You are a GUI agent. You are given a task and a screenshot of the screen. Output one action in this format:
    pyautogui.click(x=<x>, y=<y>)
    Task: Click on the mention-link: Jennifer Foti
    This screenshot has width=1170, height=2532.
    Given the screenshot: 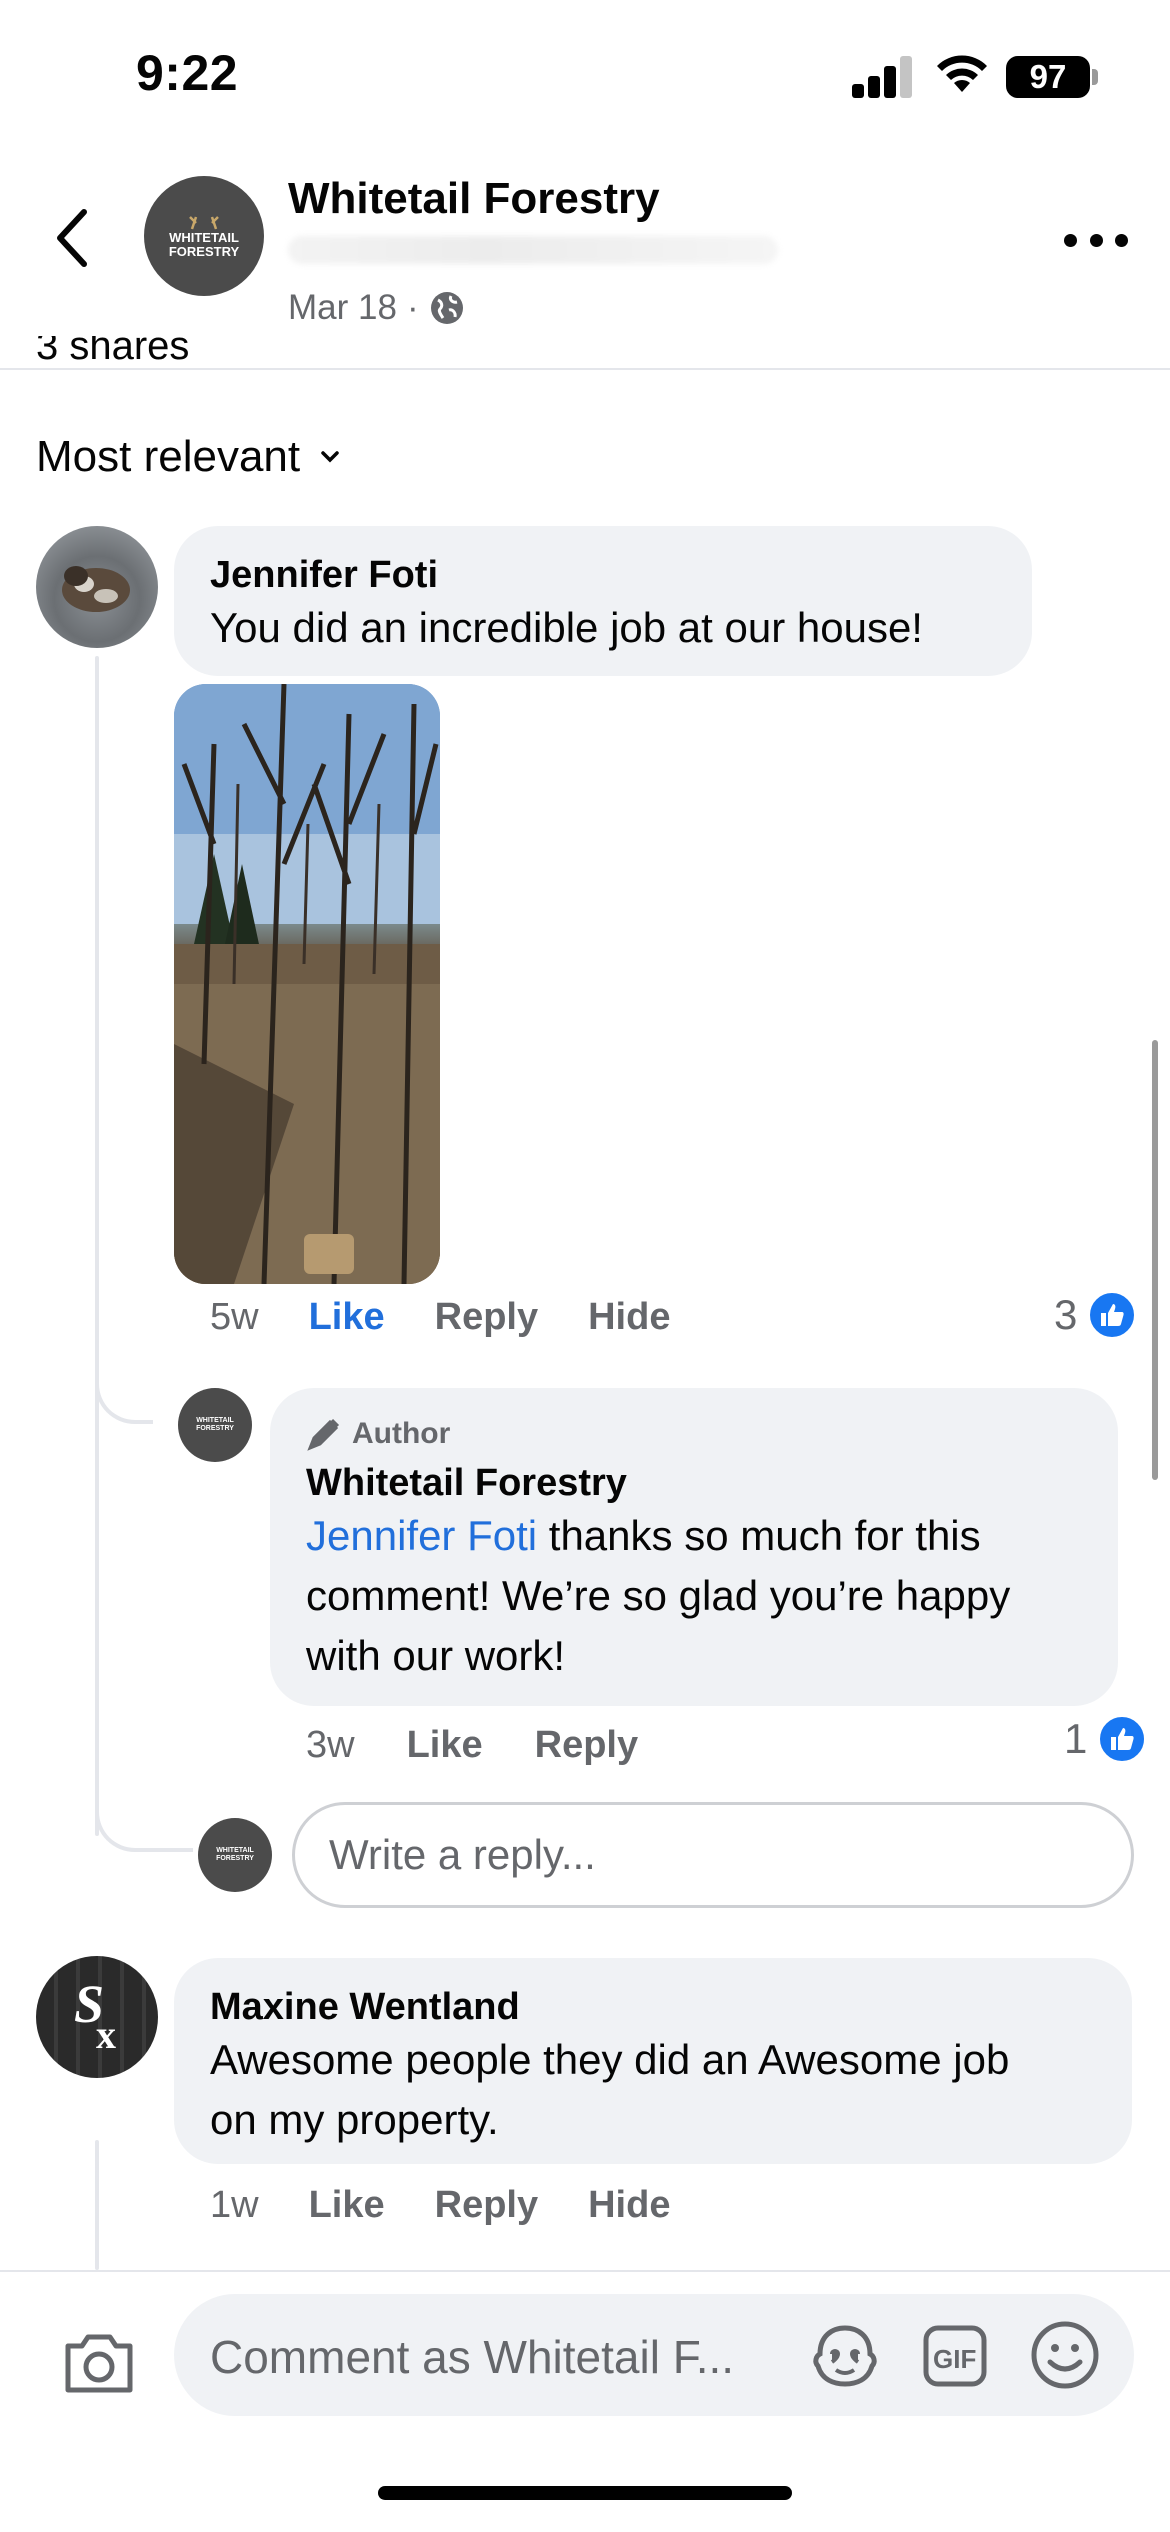 What is the action you would take?
    pyautogui.click(x=421, y=1535)
    